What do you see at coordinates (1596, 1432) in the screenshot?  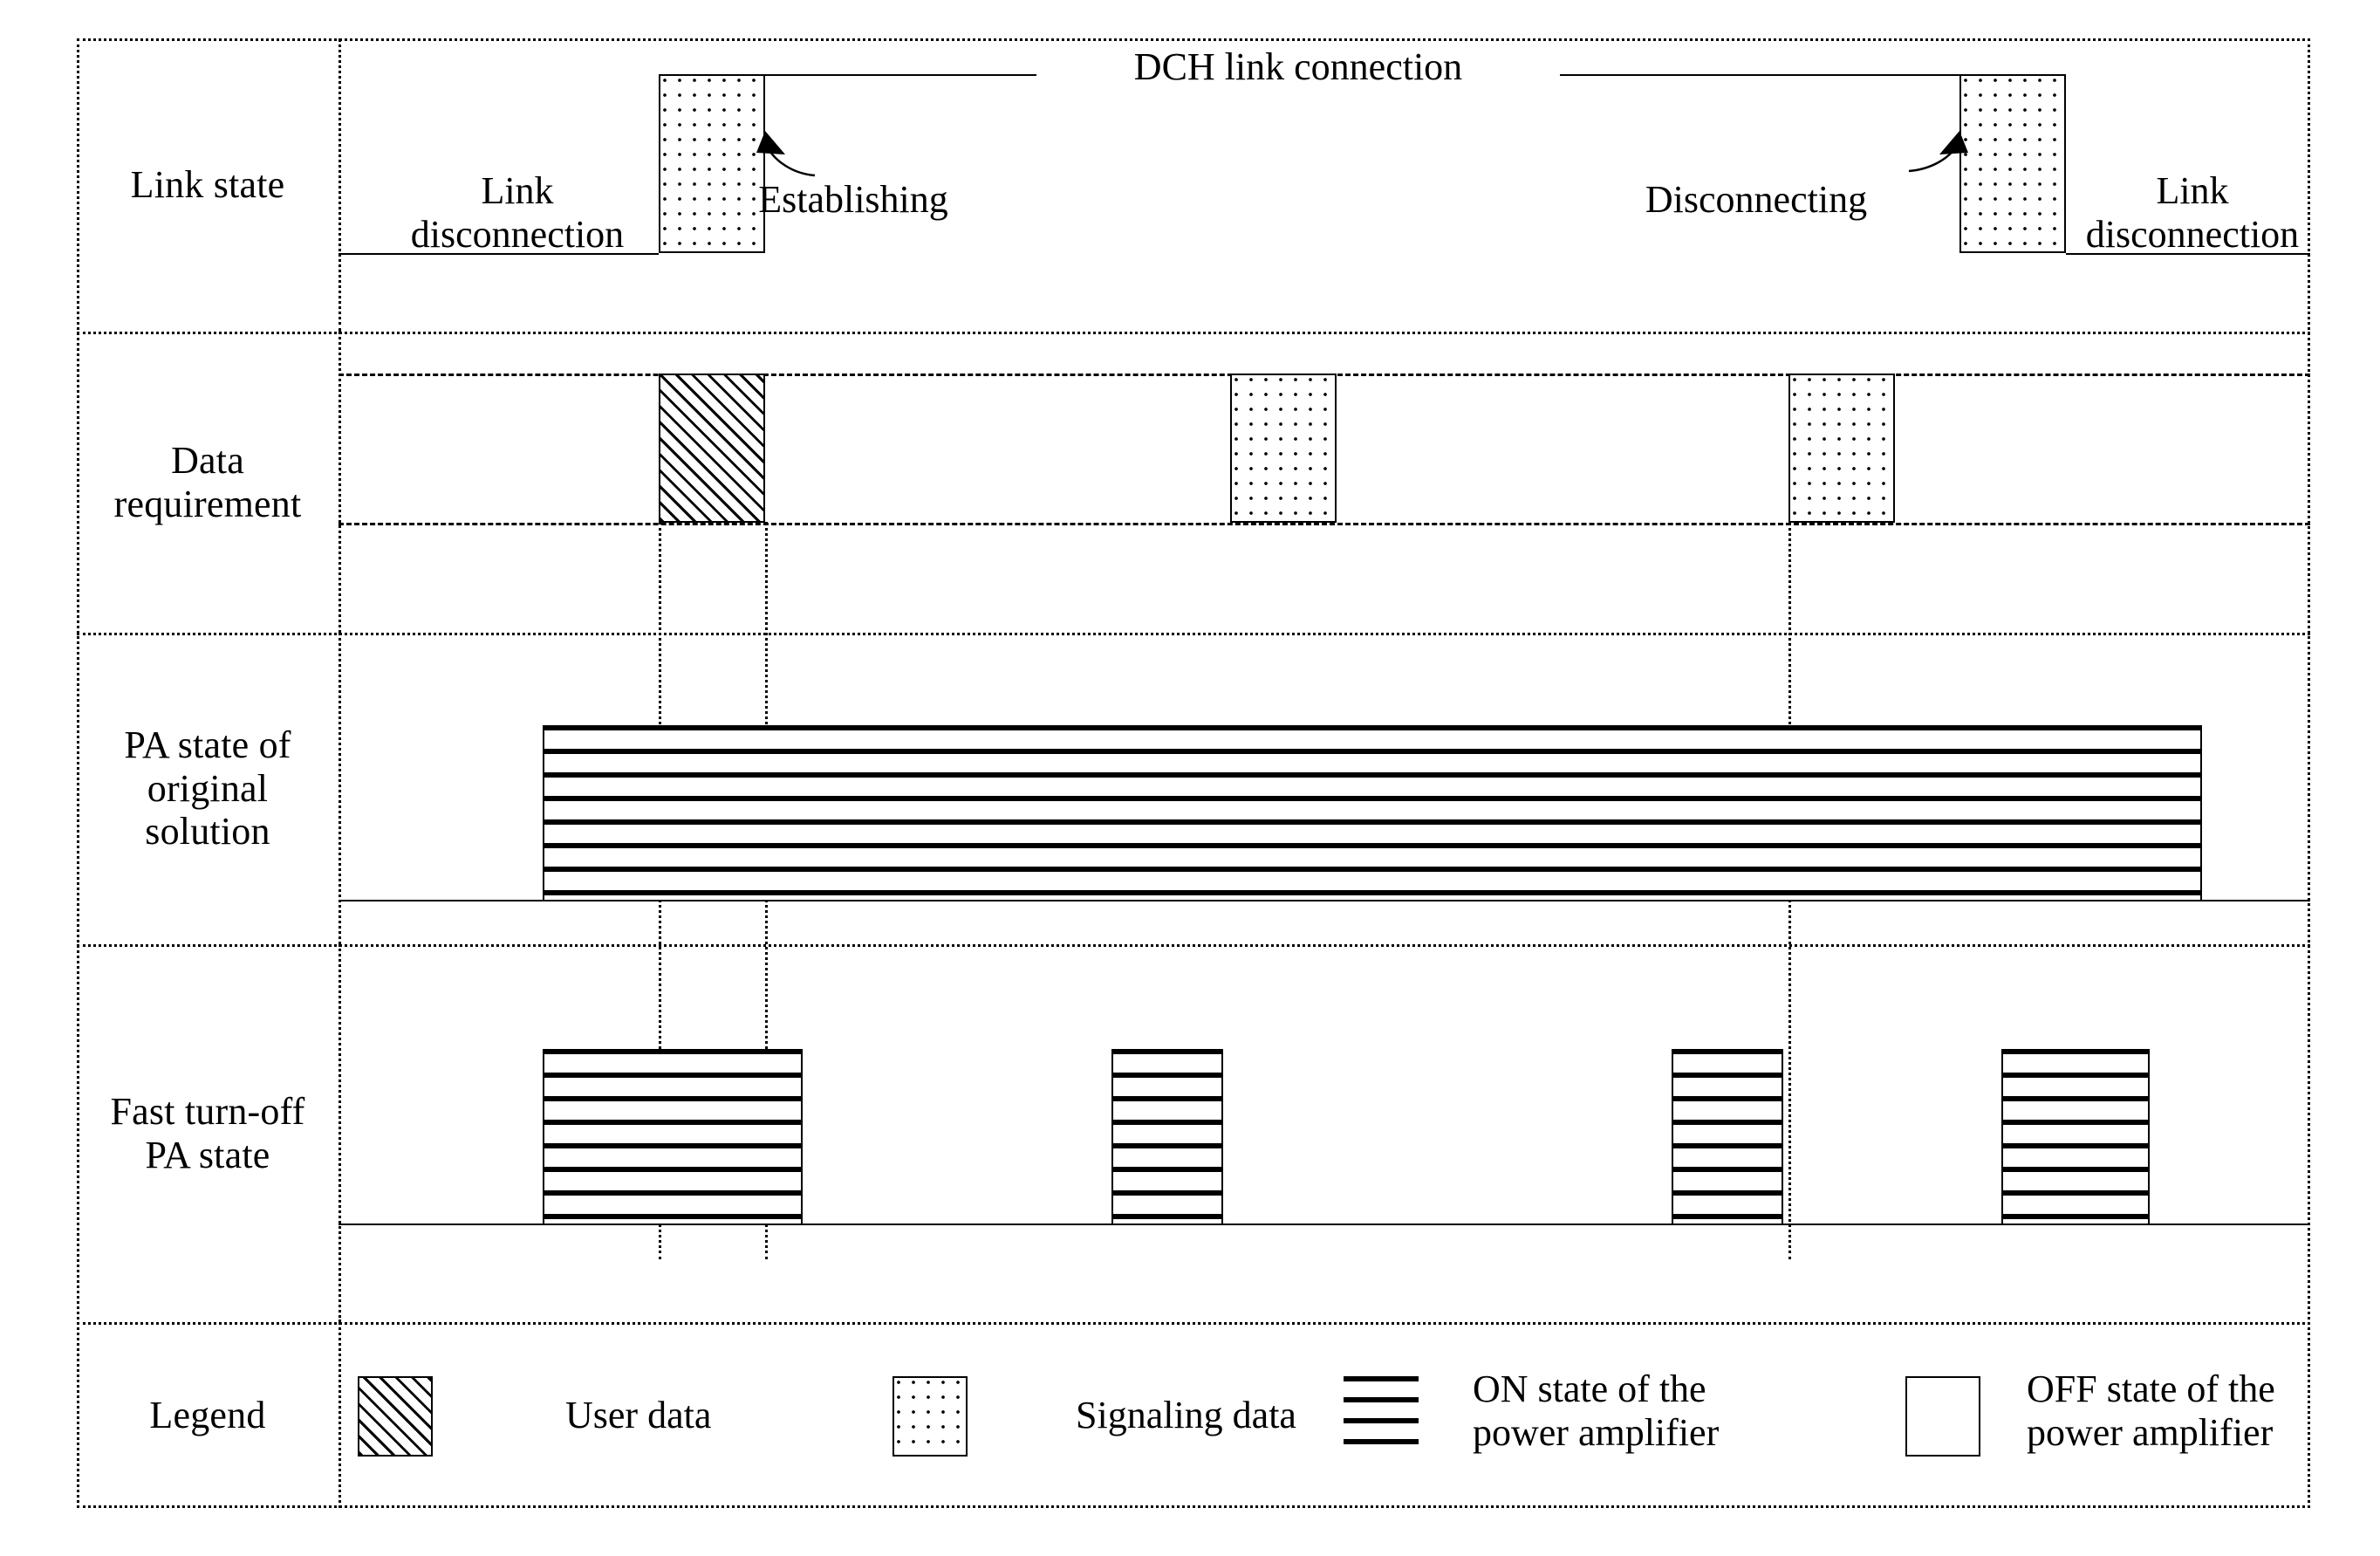 I see `legend-label-pa-on-line2: power amplifier` at bounding box center [1596, 1432].